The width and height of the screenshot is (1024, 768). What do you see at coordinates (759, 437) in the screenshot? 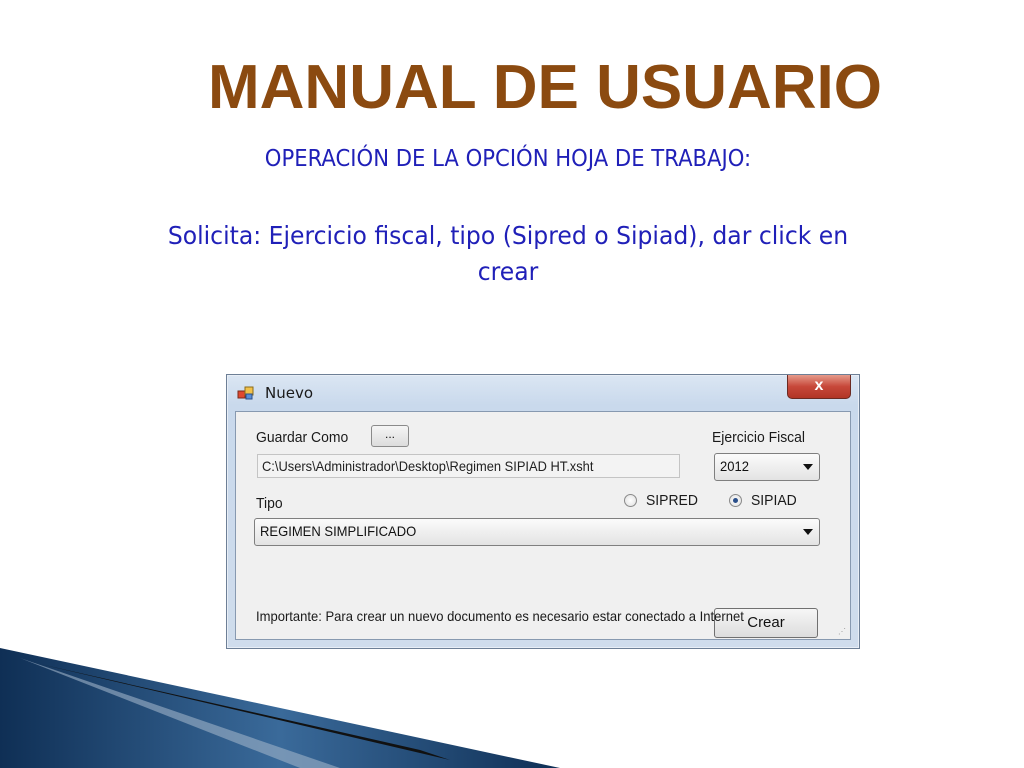
I see `fiscal-year-label: Ejercicio Fiscal` at bounding box center [759, 437].